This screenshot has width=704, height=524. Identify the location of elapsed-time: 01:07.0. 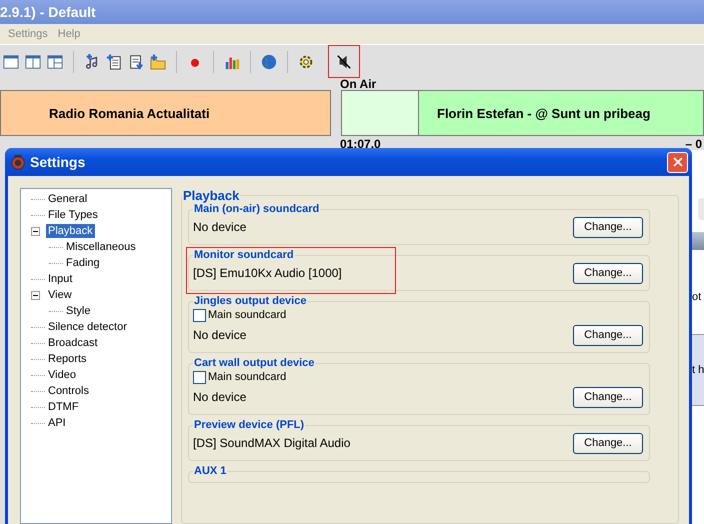
(360, 143).